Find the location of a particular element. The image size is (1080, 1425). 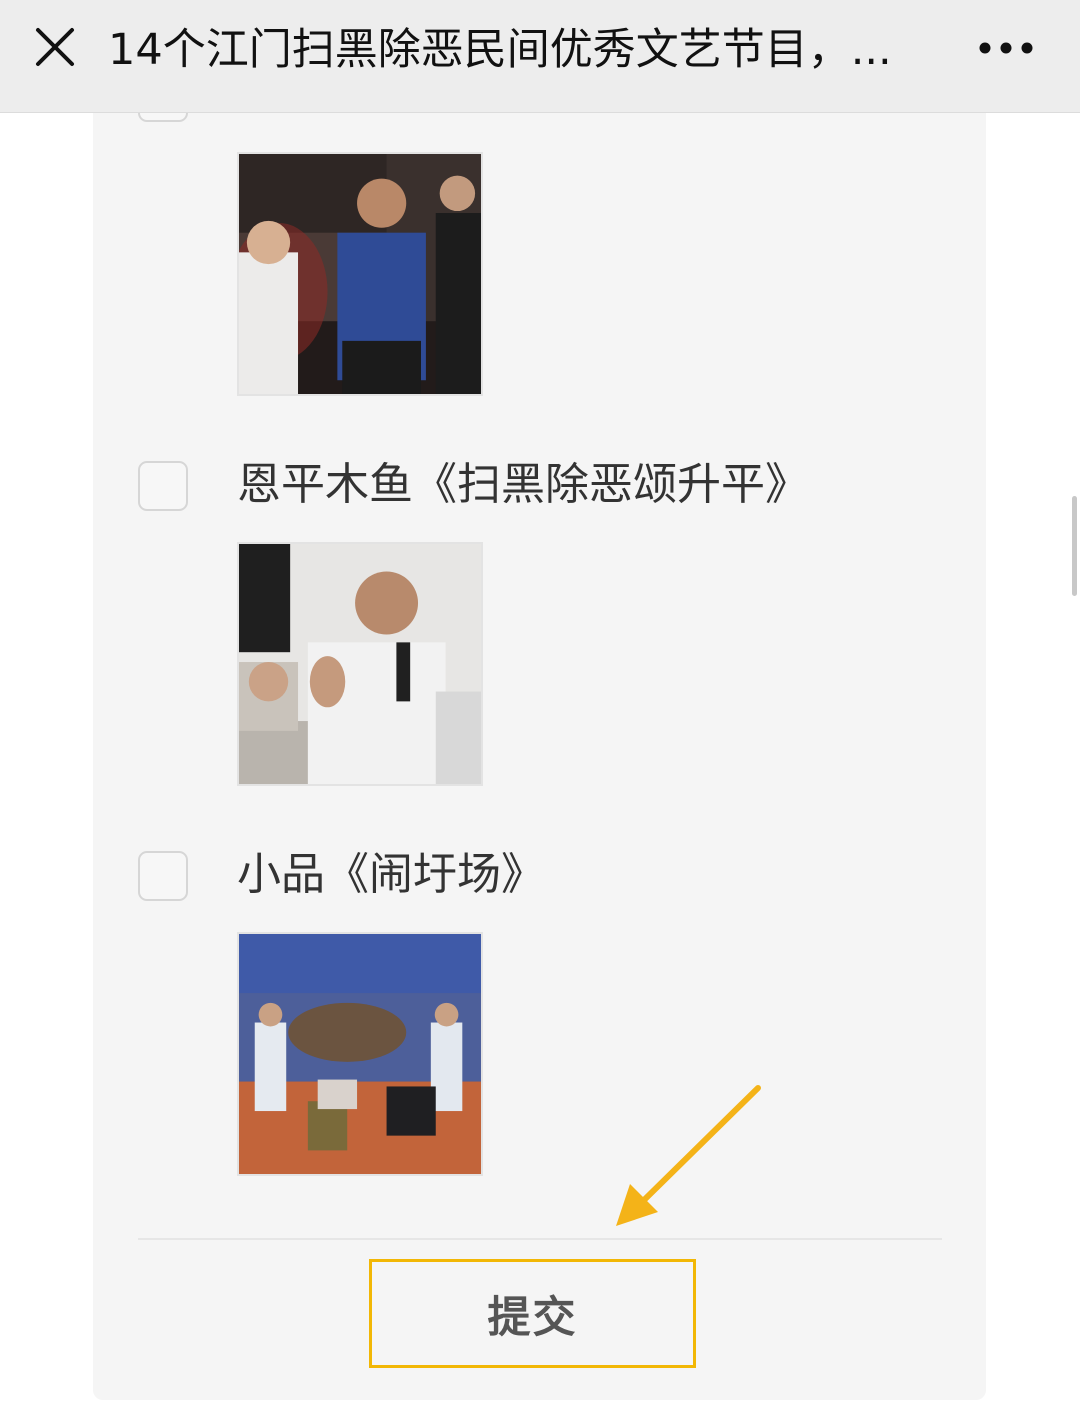

option-3-label: 小品《闹圩场》 is located at coordinates (391, 874).